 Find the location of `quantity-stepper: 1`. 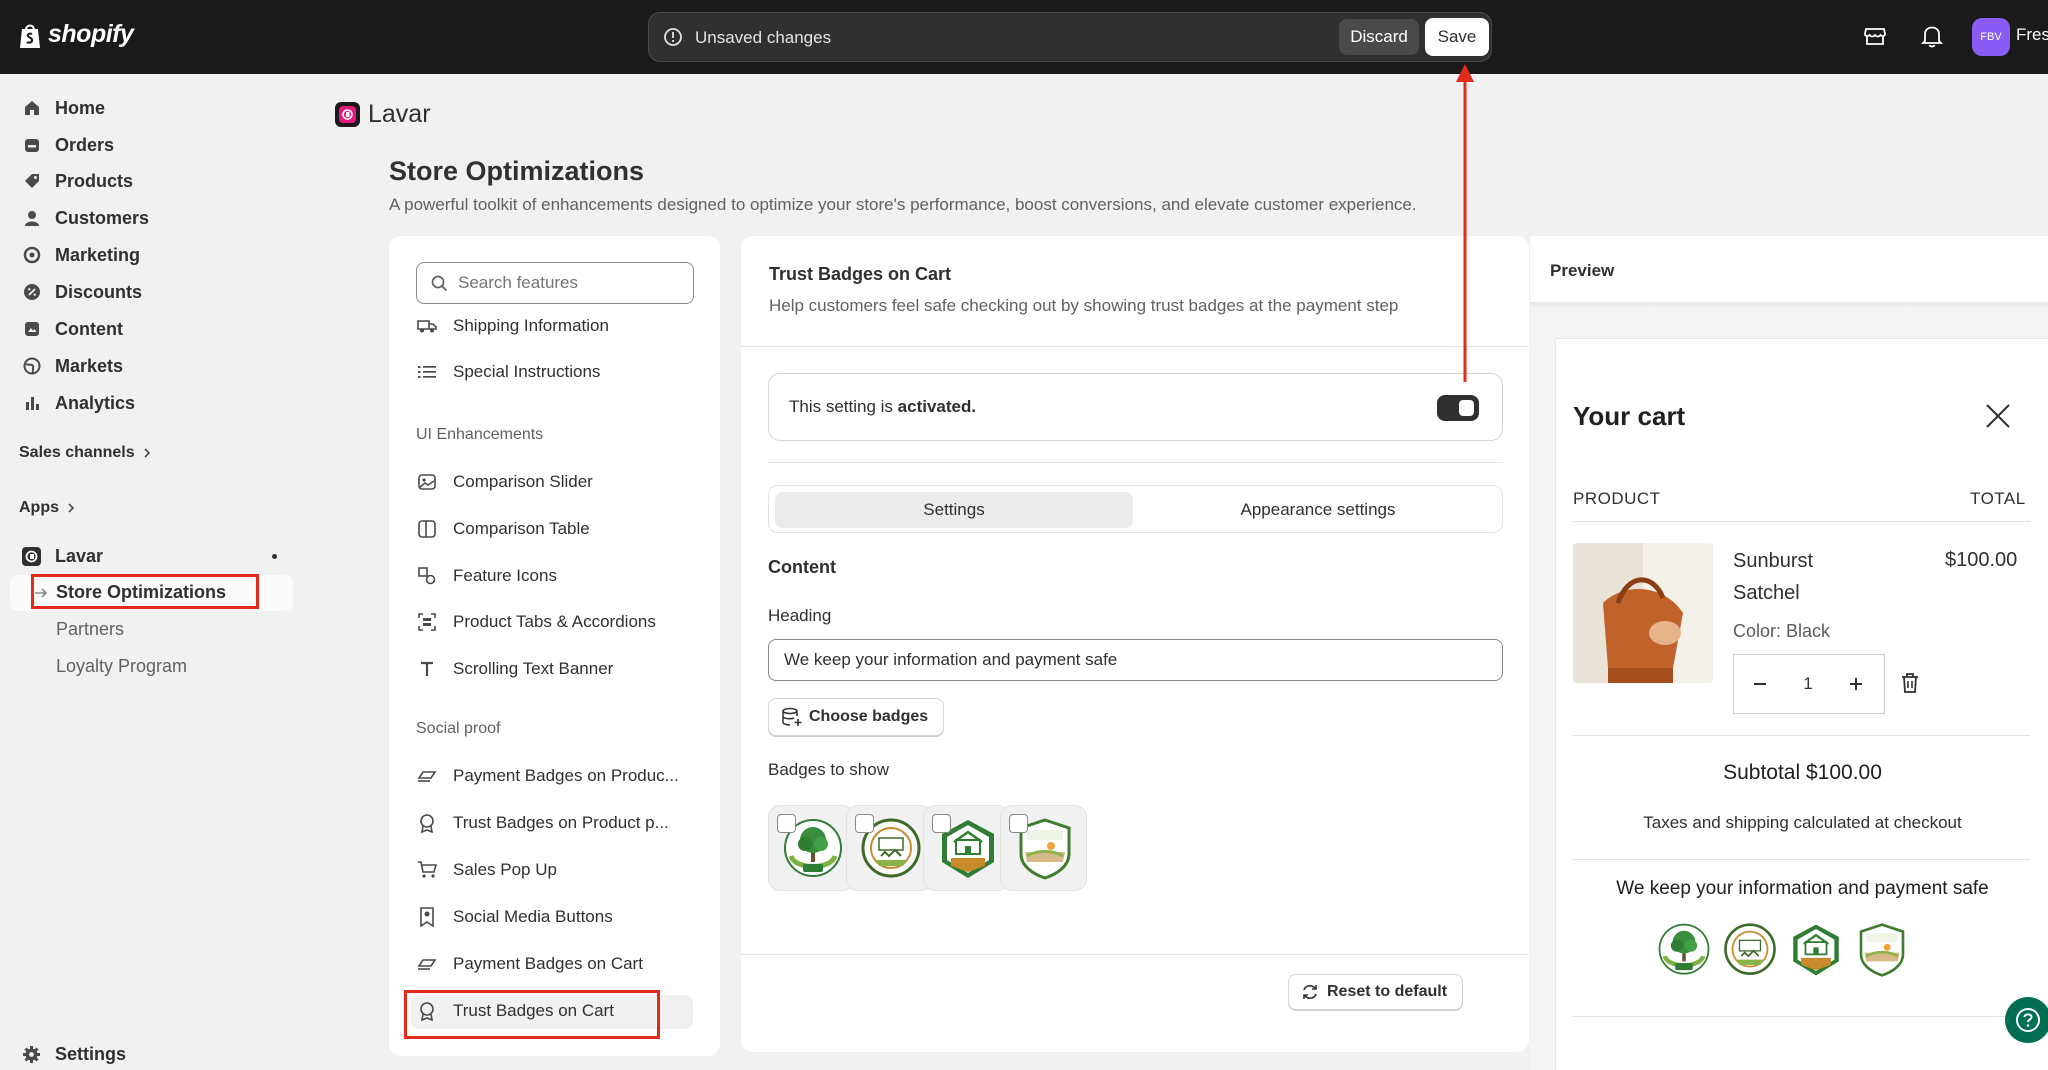

quantity-stepper: 1 is located at coordinates (1809, 684).